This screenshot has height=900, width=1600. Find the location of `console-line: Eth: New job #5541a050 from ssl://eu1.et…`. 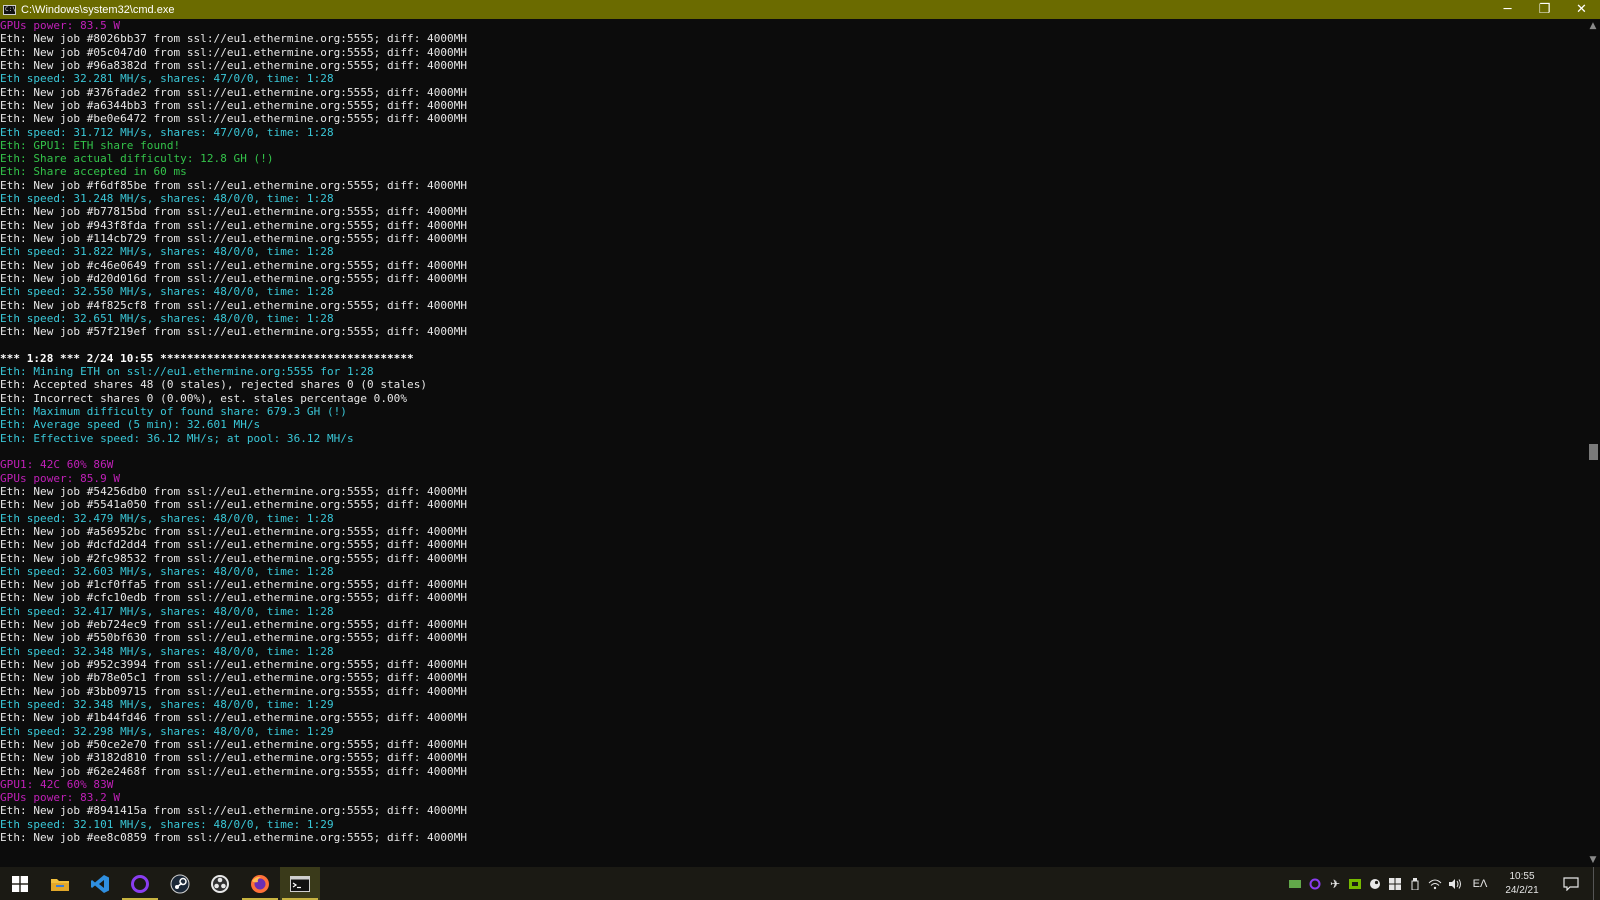

console-line: Eth: New job #5541a050 from ssl://eu1.et… is located at coordinates (234, 505).